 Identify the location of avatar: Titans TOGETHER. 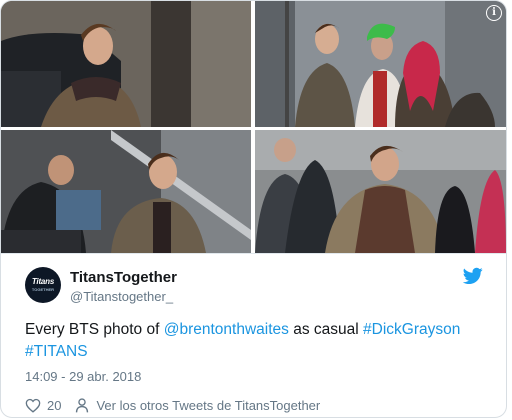
(43, 285).